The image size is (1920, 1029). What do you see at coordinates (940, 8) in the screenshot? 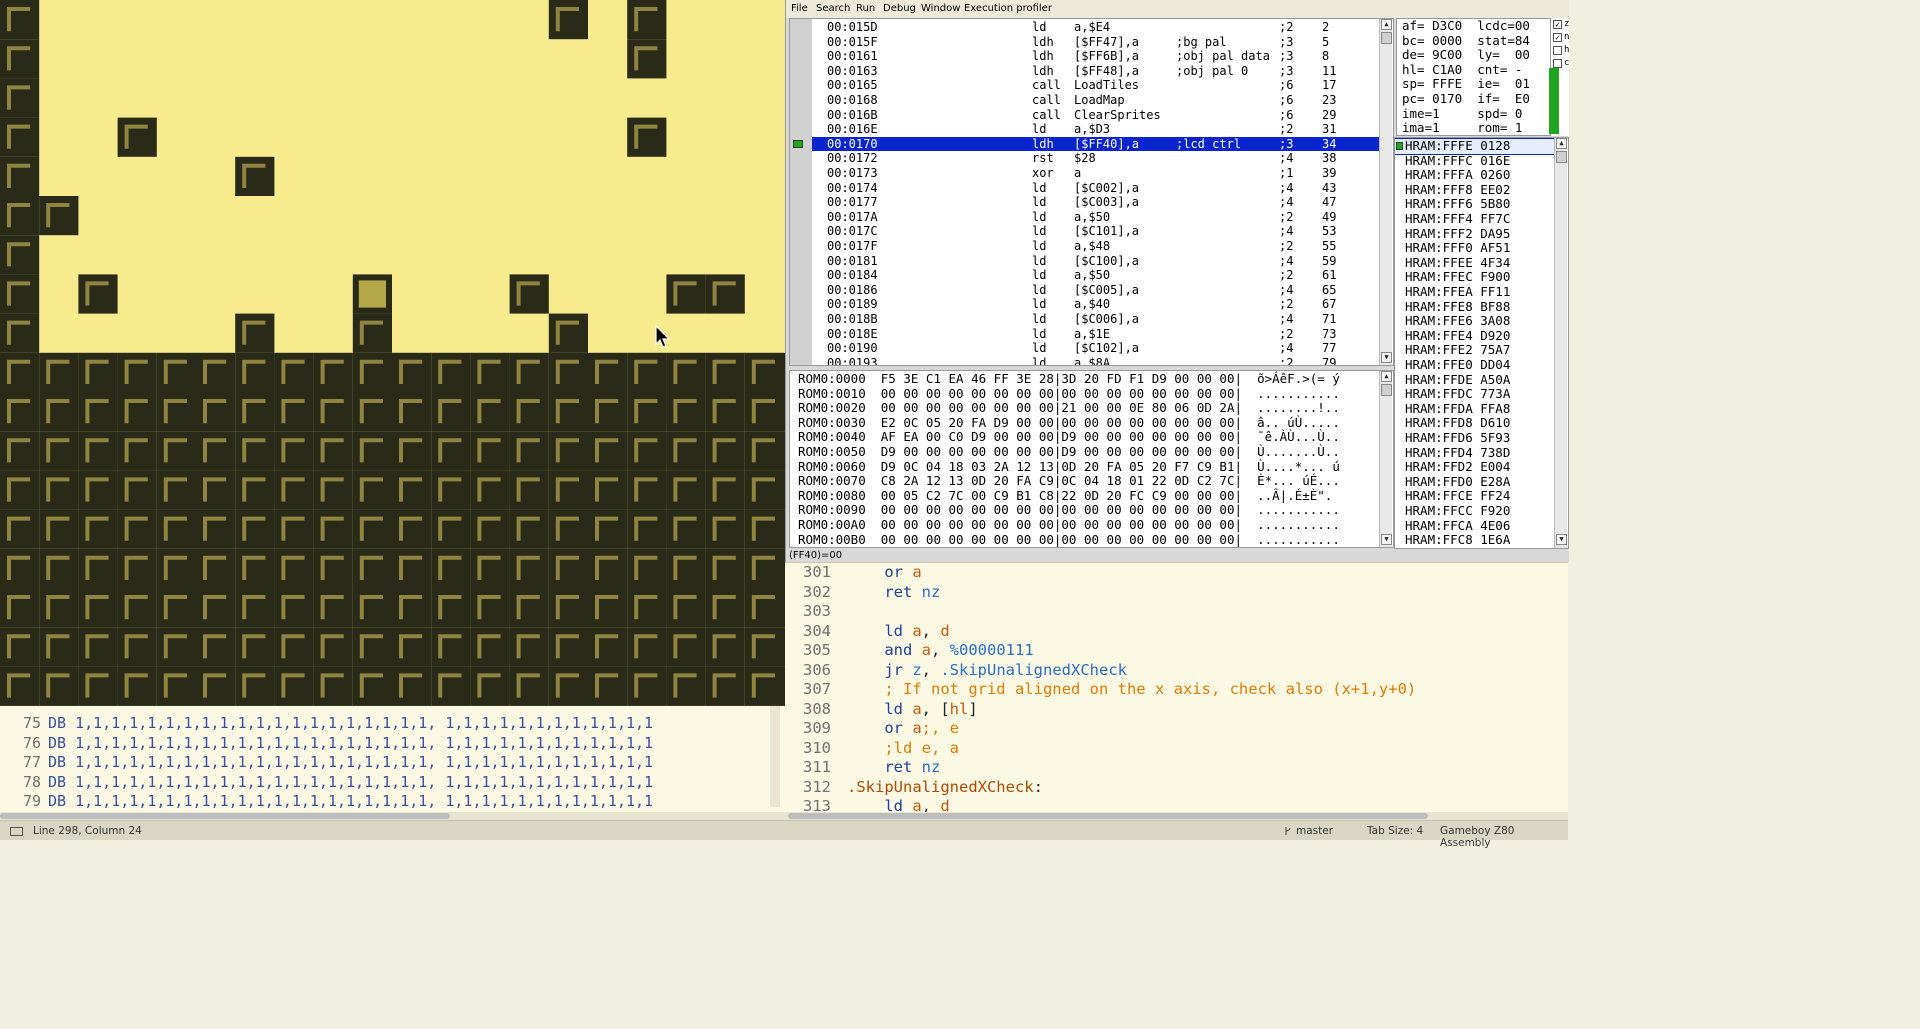
I see `menu-window: Window` at bounding box center [940, 8].